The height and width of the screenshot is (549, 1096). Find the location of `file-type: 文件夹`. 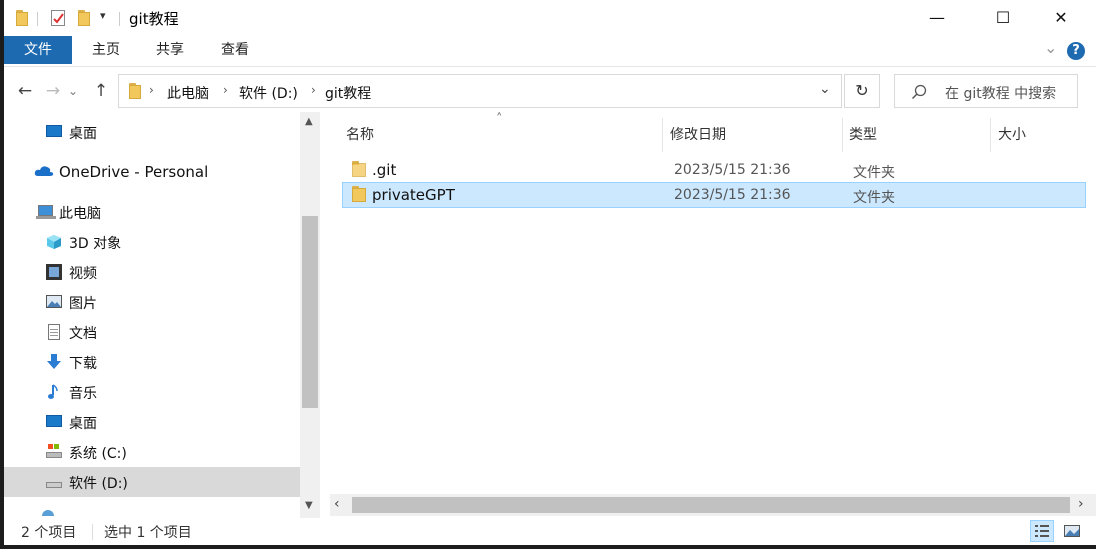

file-type: 文件夹 is located at coordinates (874, 173).